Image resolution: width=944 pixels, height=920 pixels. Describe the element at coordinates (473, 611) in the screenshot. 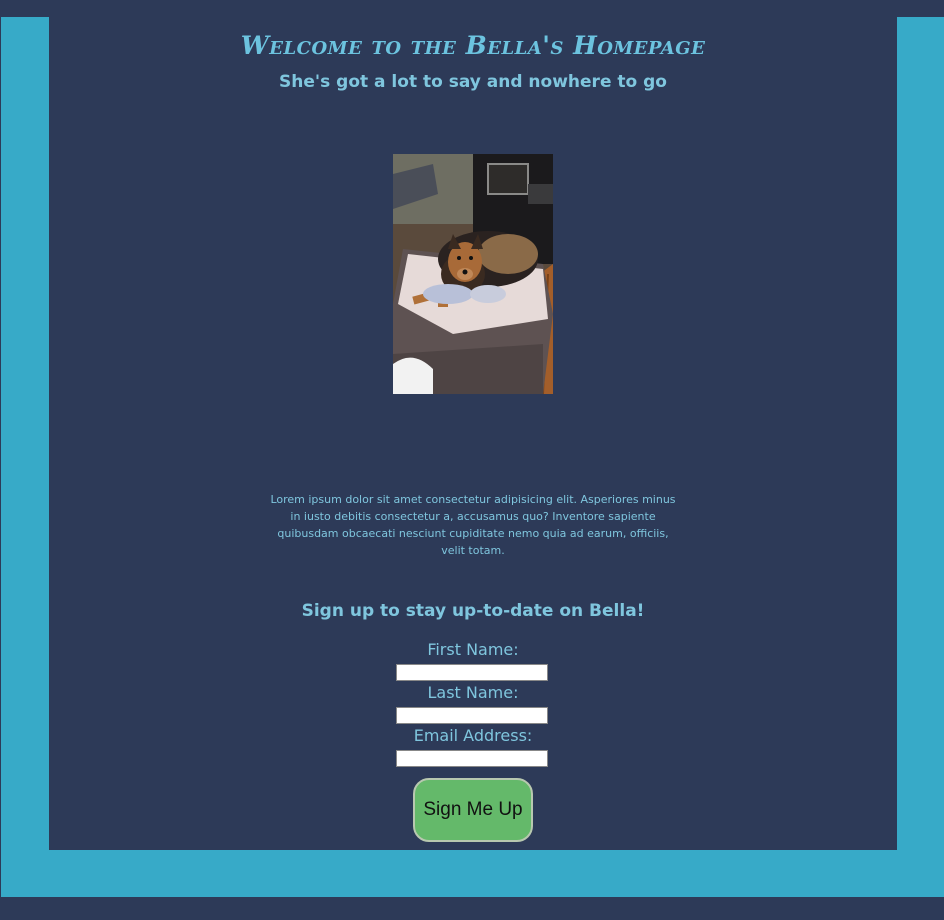

I see `signup-heading: Sign up to stay up-to-date on Bella!` at that location.